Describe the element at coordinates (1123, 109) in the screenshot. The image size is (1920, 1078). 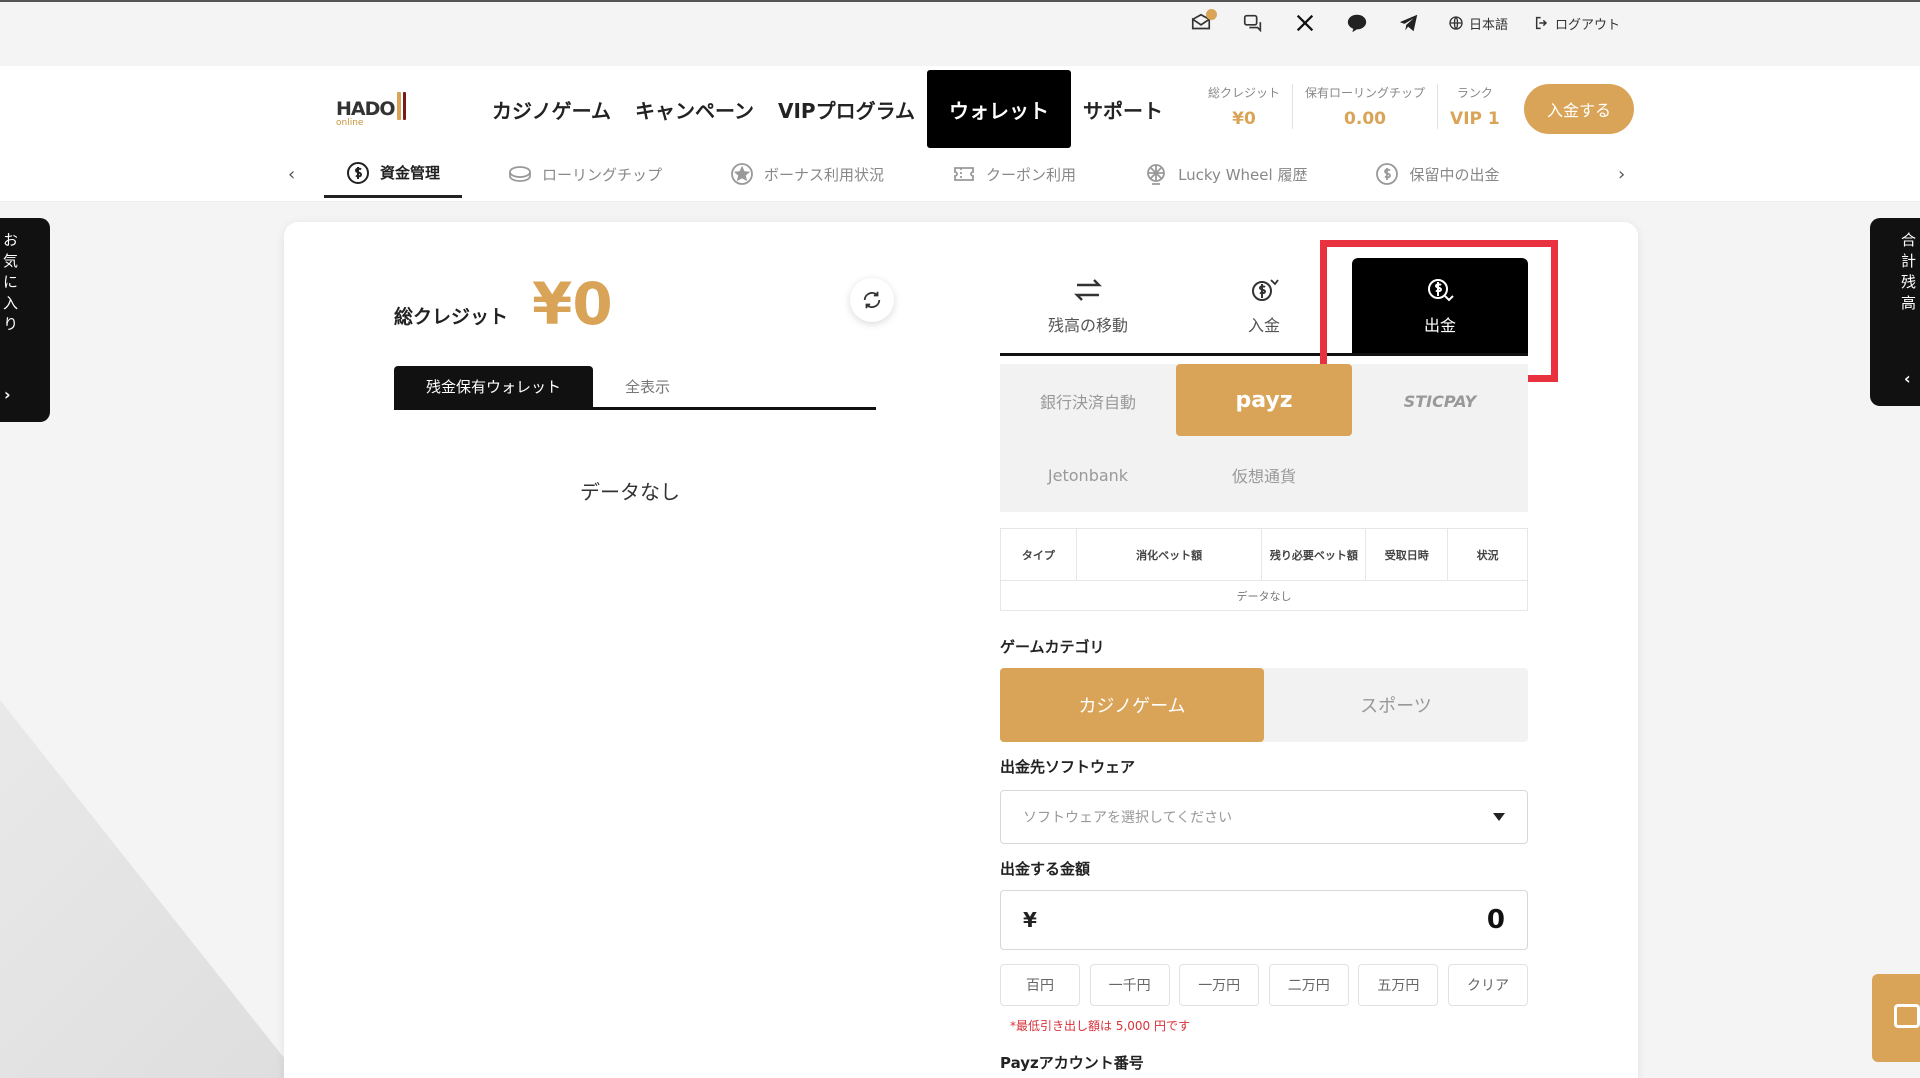
I see `nav-support: サポート` at that location.